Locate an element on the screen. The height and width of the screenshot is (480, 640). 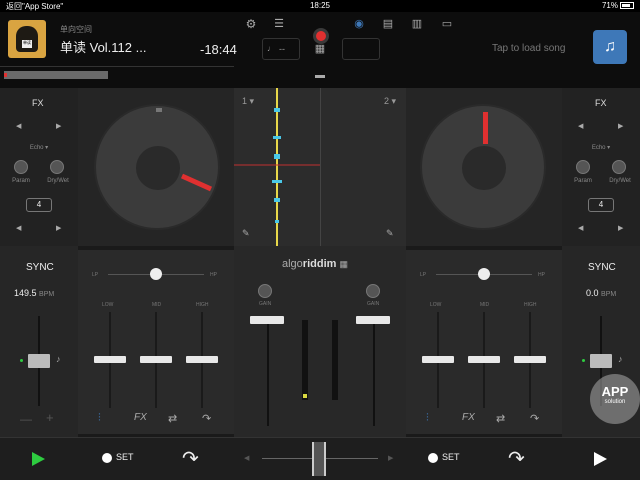
deck-a-fx-toggle-icon: FX is located at coordinates (140, 417).